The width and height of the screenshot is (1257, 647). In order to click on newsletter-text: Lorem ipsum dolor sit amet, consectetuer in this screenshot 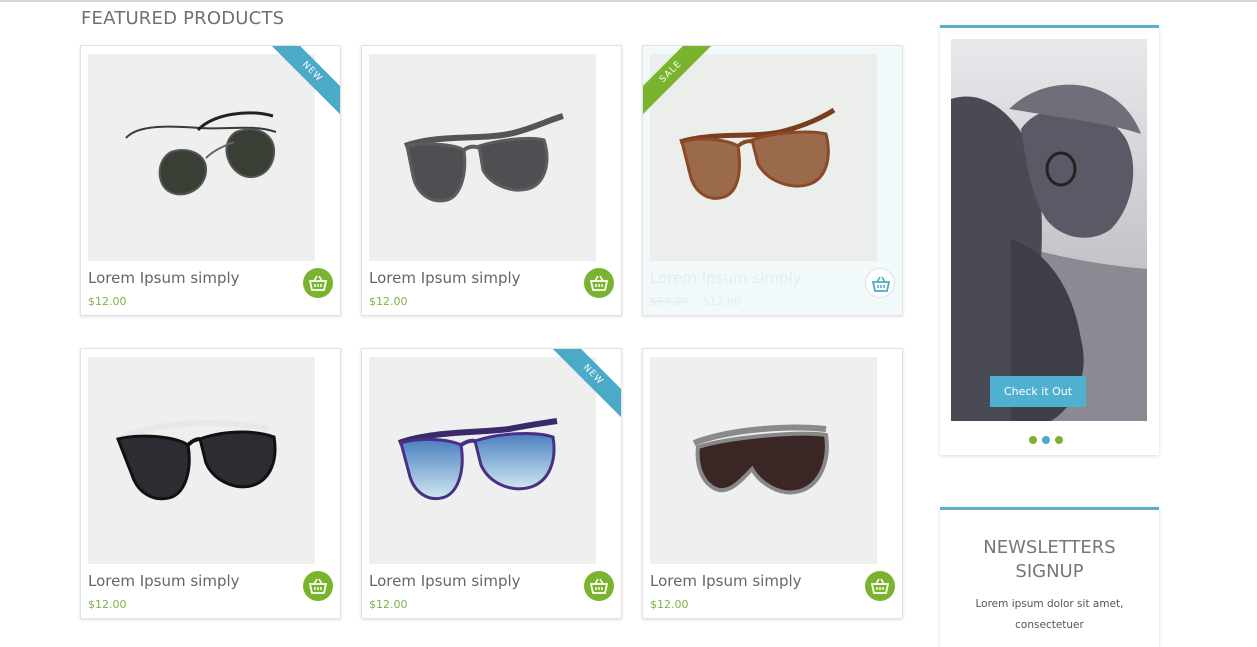, I will do `click(1049, 614)`.